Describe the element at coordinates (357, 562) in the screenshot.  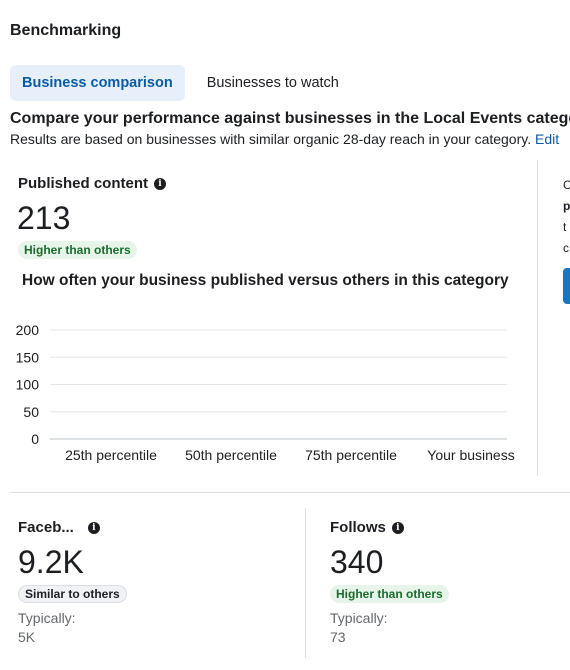
I see `follows-value: 340` at that location.